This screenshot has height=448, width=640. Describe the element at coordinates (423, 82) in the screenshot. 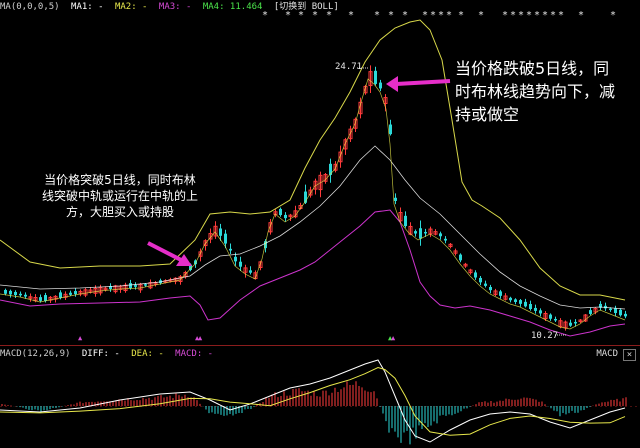

I see `sell-arrow-shaft` at that location.